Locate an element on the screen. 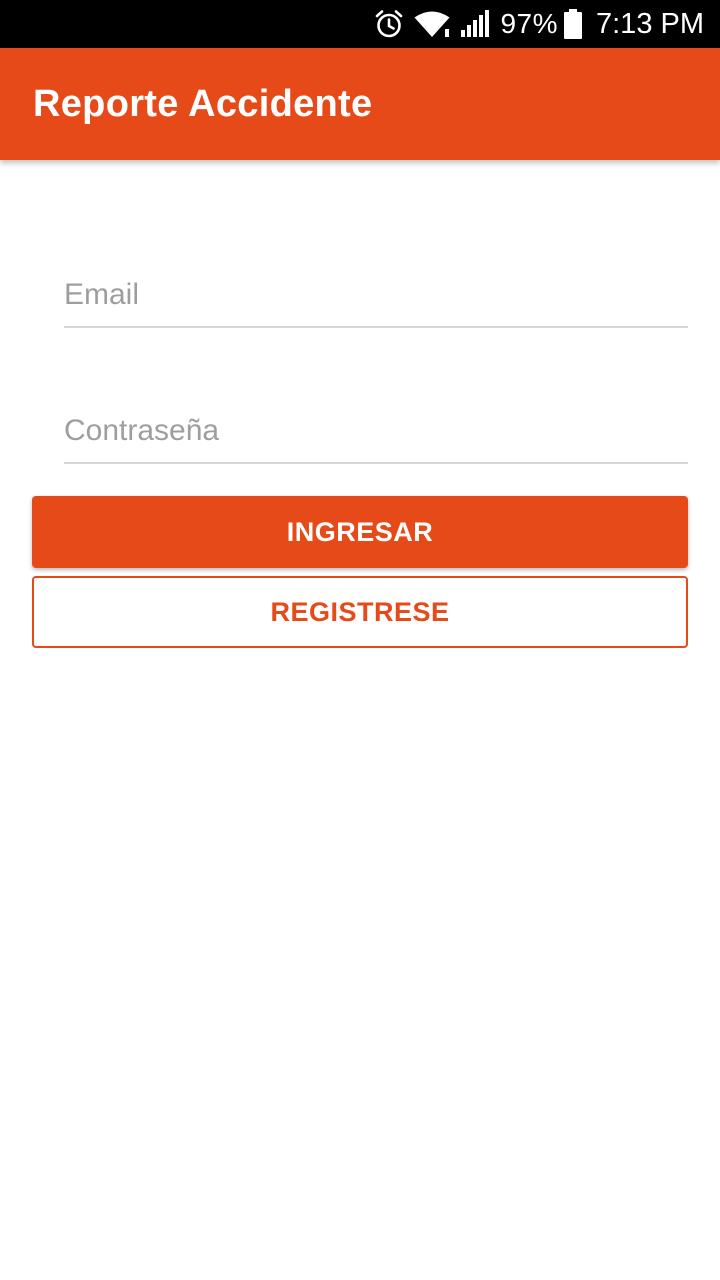 The height and width of the screenshot is (1280, 720). email-input is located at coordinates (376, 295).